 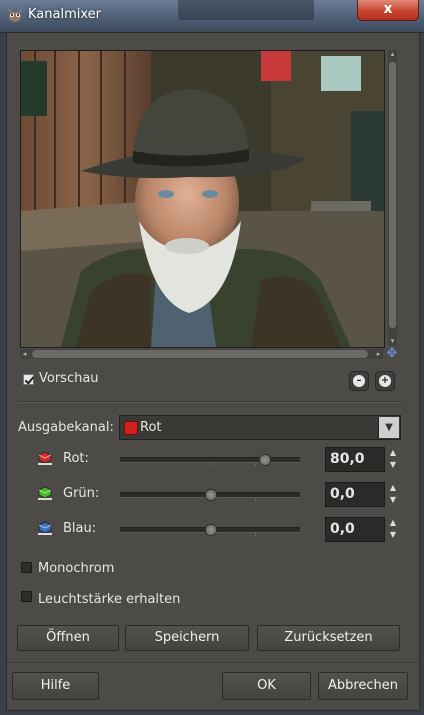 What do you see at coordinates (210, 460) in the screenshot?
I see `red-channel-slider` at bounding box center [210, 460].